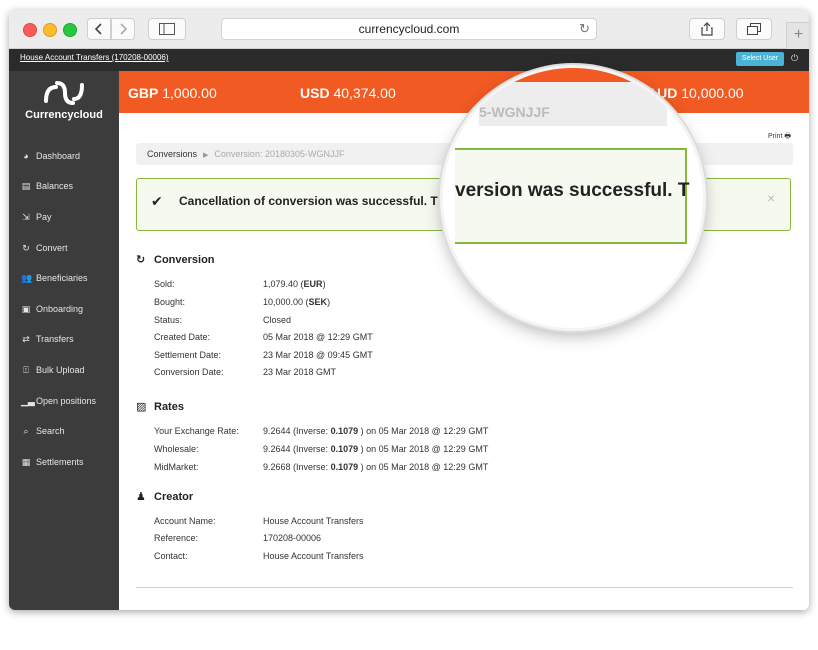  I want to click on currency-amount: 10,000.00, so click(712, 93).